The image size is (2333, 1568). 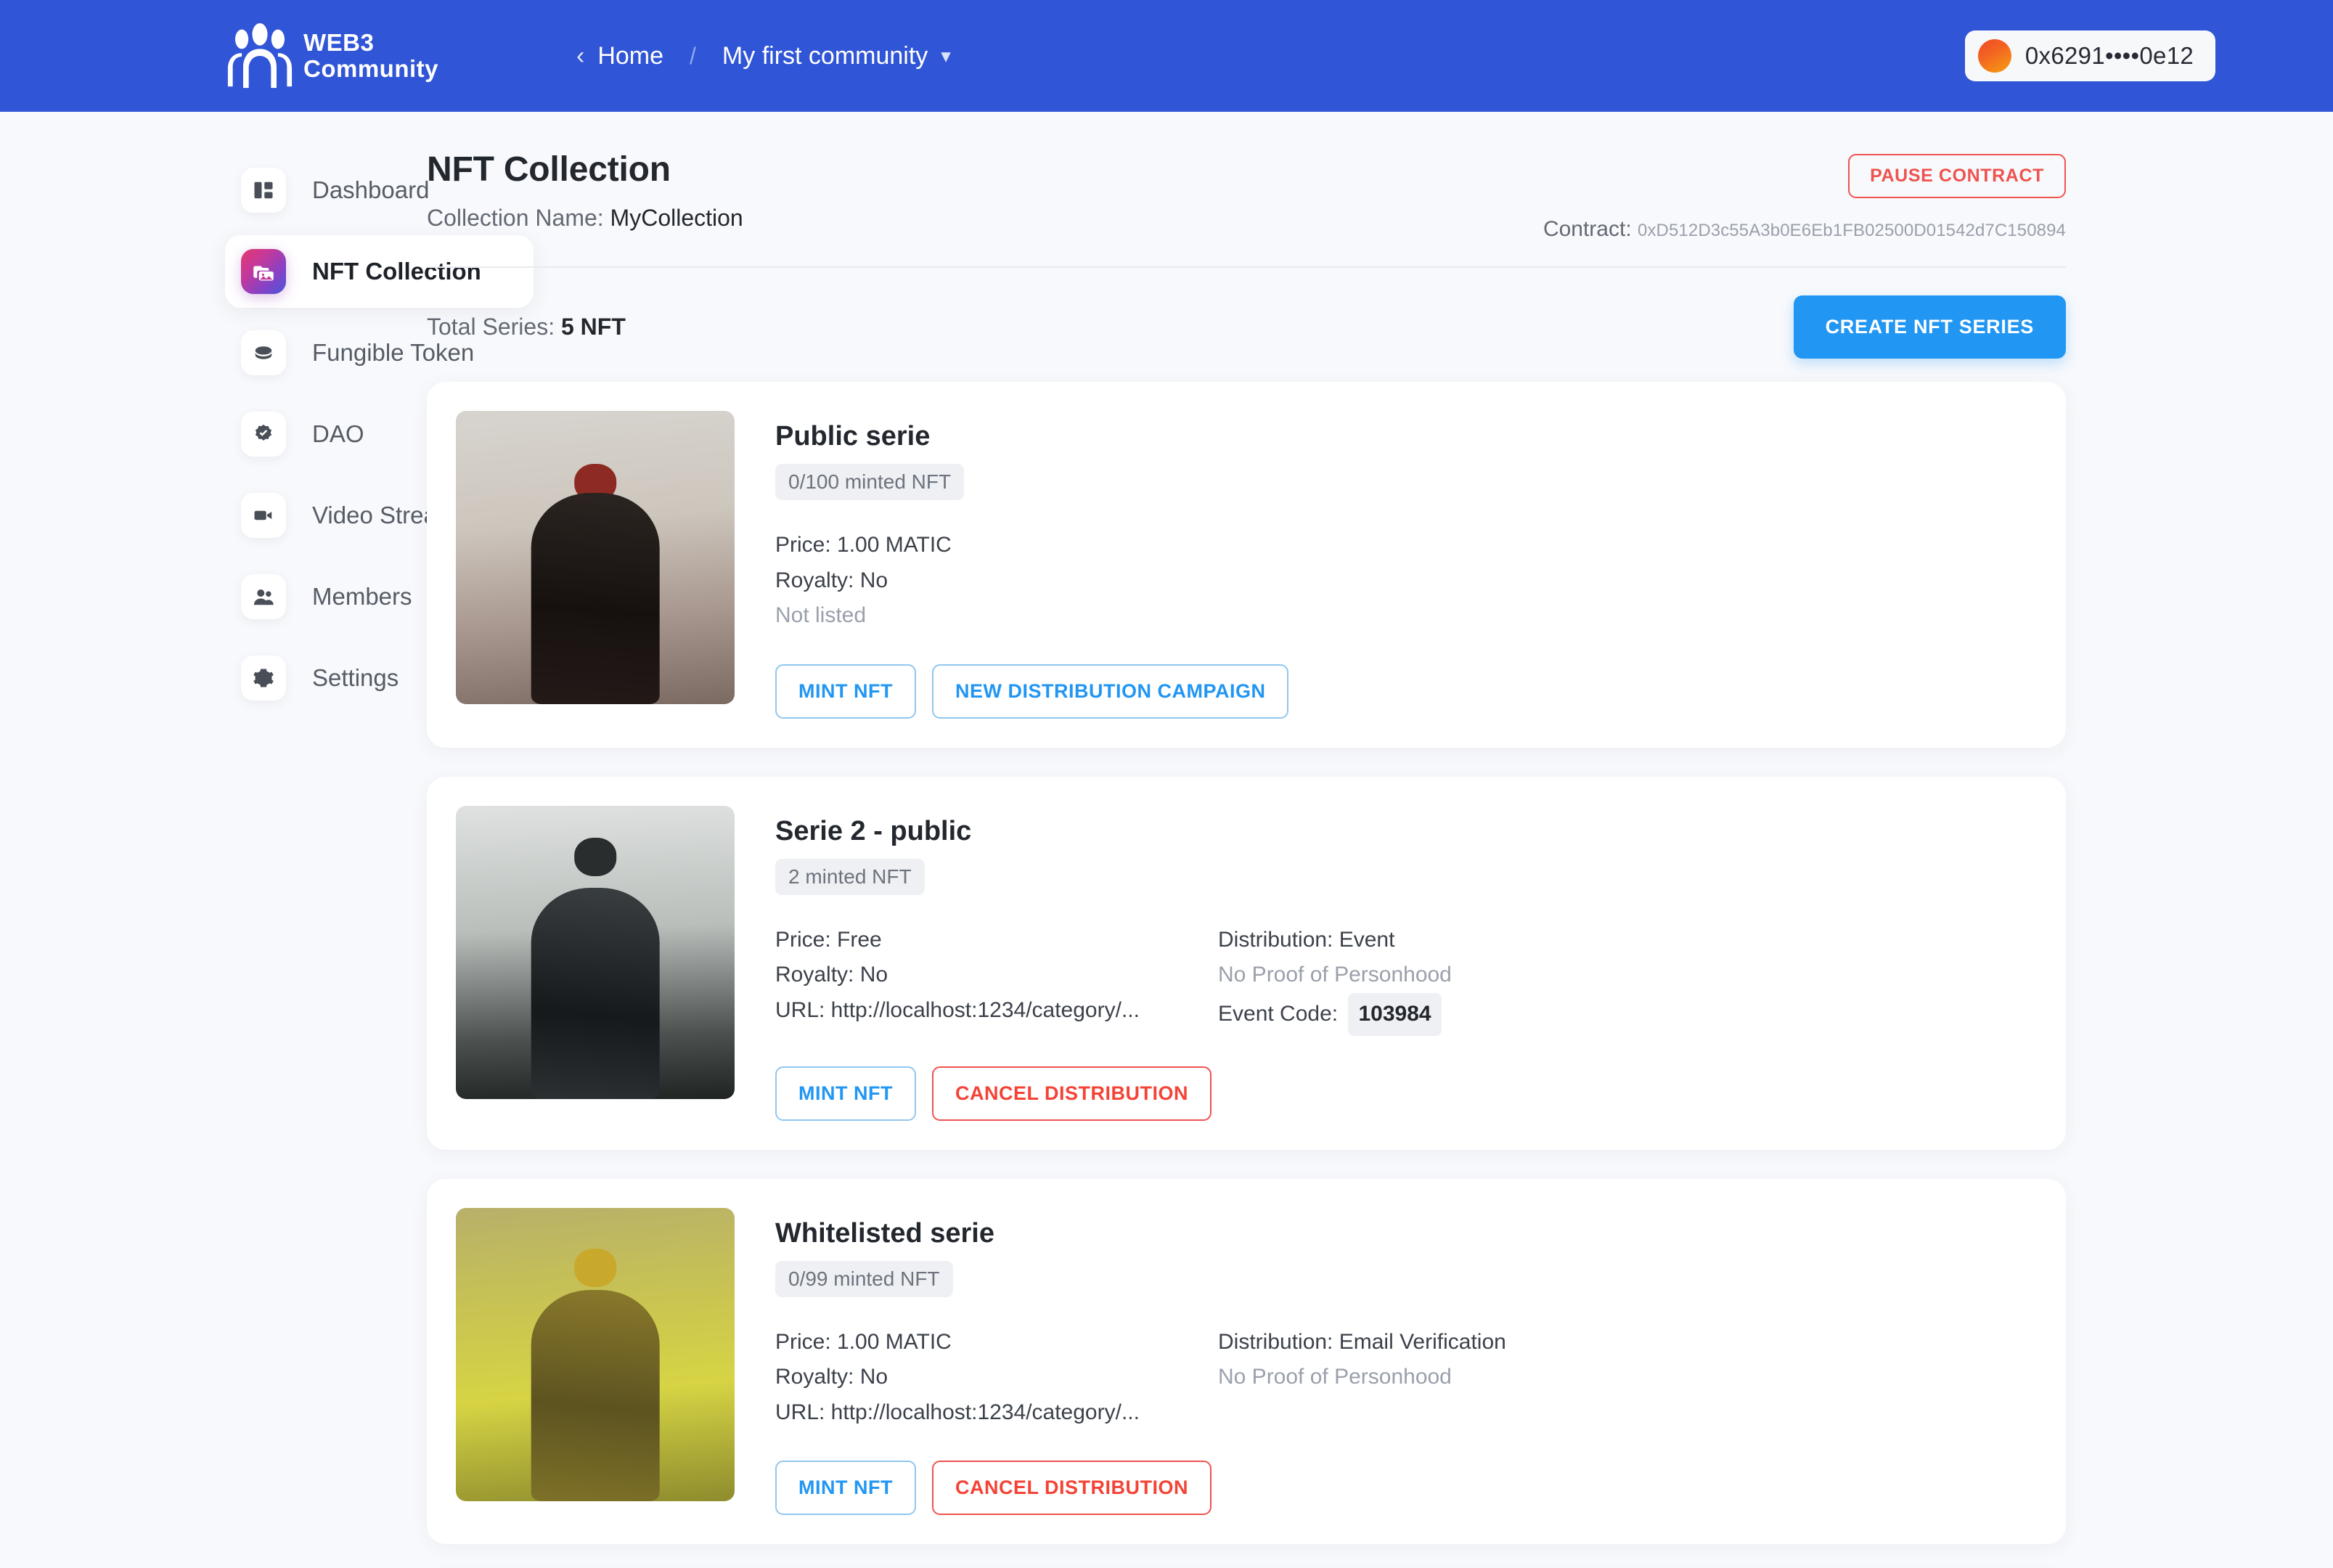 I want to click on verified-badge-icon, so click(x=263, y=435).